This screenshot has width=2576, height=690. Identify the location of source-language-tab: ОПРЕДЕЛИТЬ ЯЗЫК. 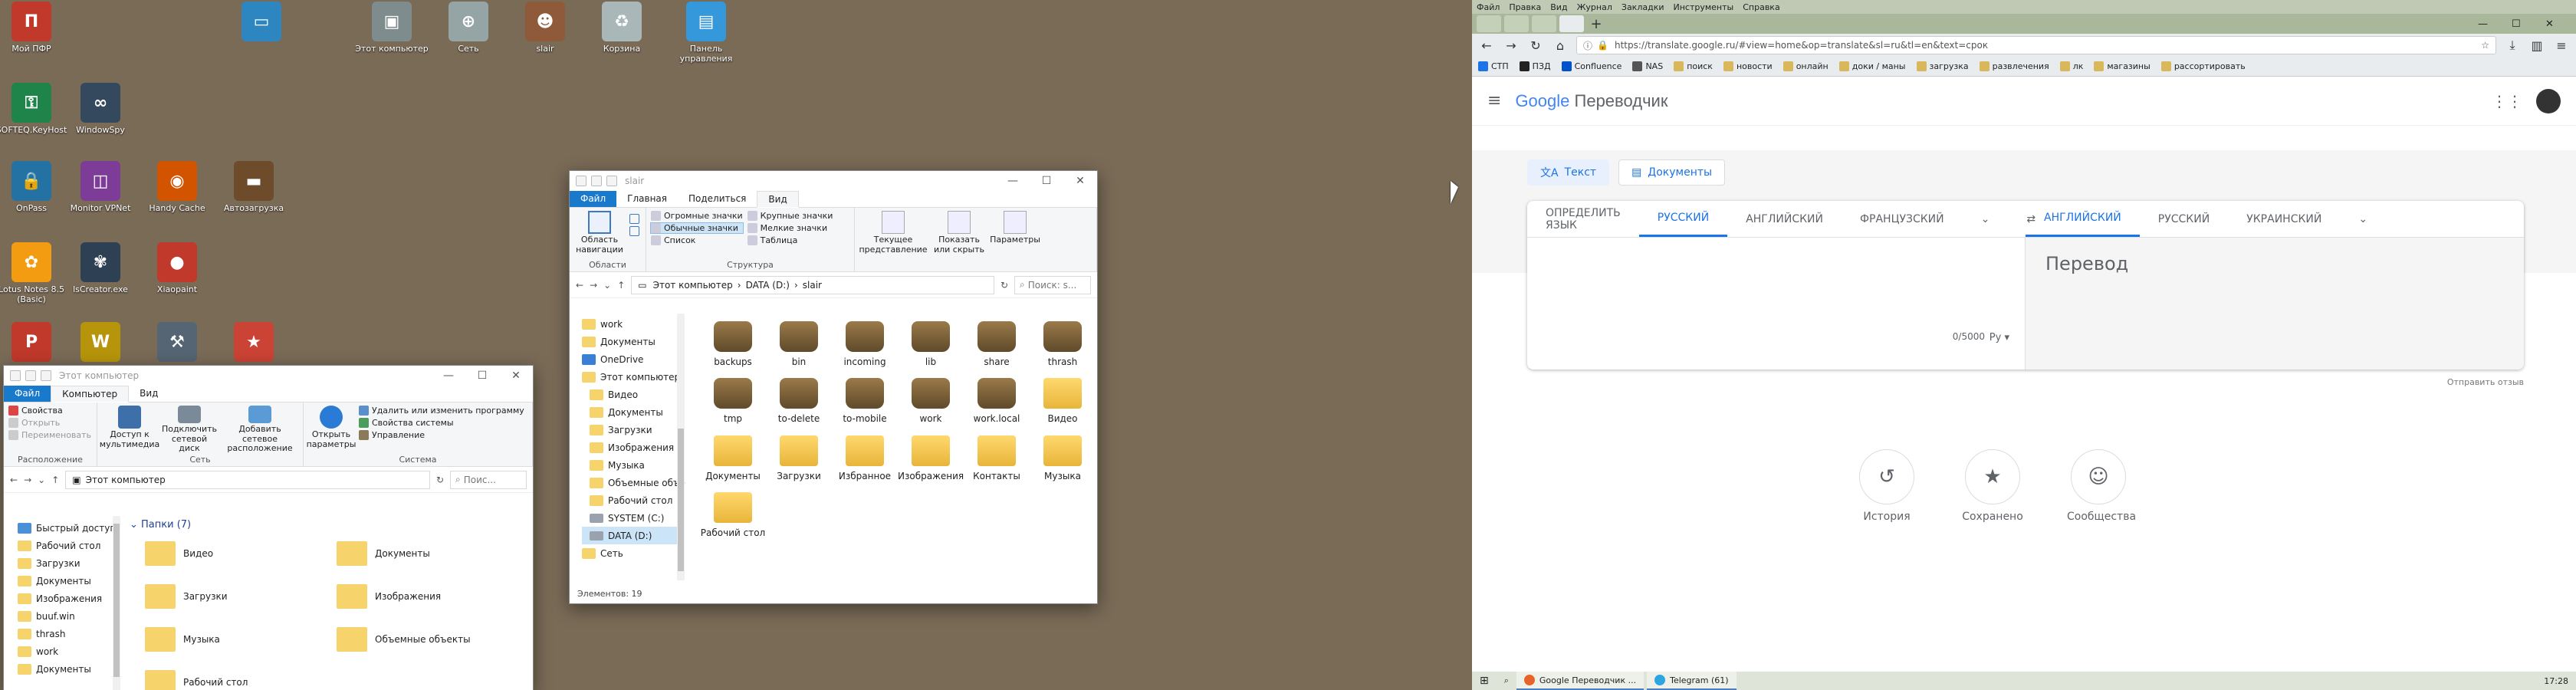
(1583, 219).